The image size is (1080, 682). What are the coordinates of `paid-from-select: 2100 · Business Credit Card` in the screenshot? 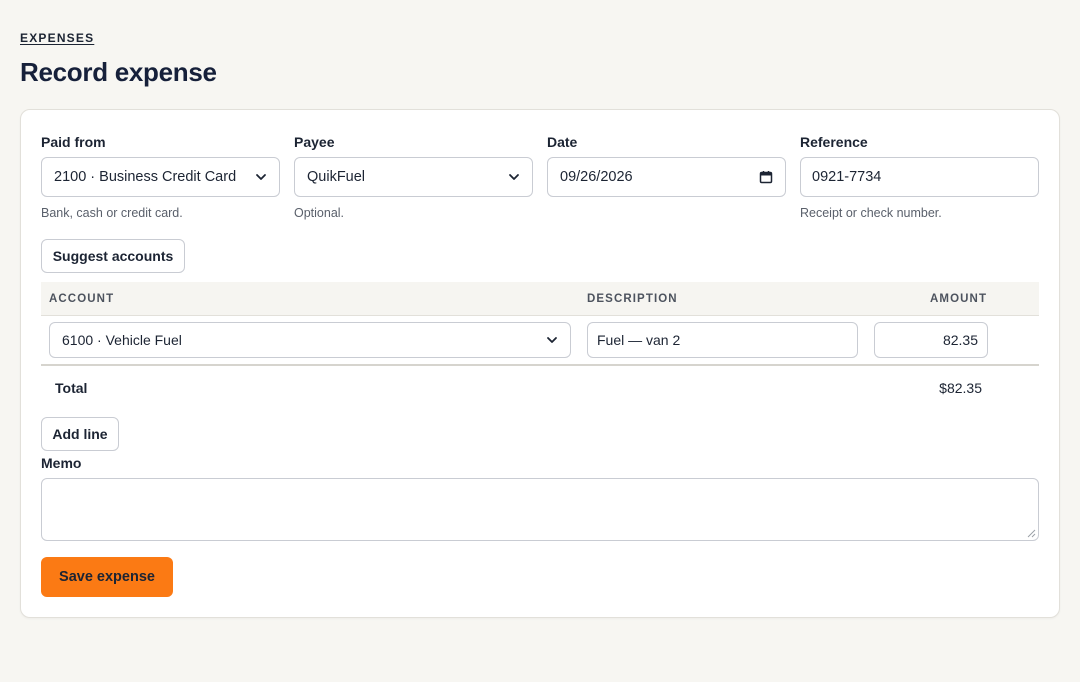 It's located at (160, 177).